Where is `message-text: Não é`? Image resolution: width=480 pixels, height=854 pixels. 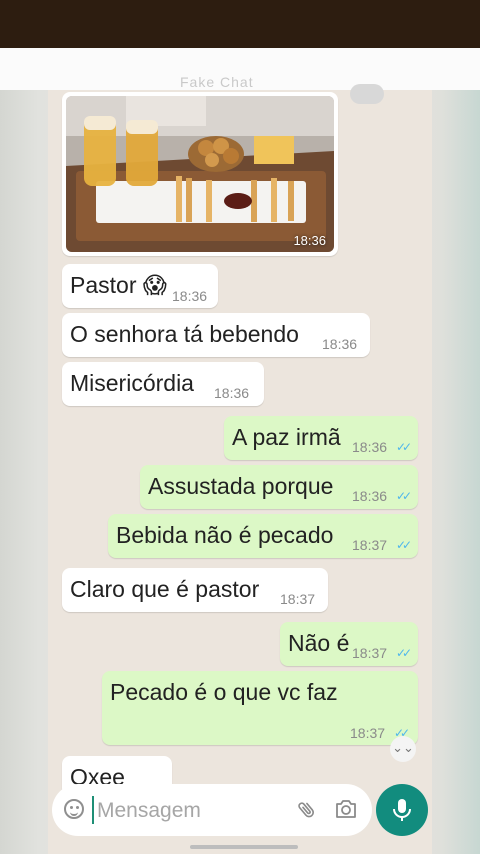
message-text: Não é is located at coordinates (319, 643).